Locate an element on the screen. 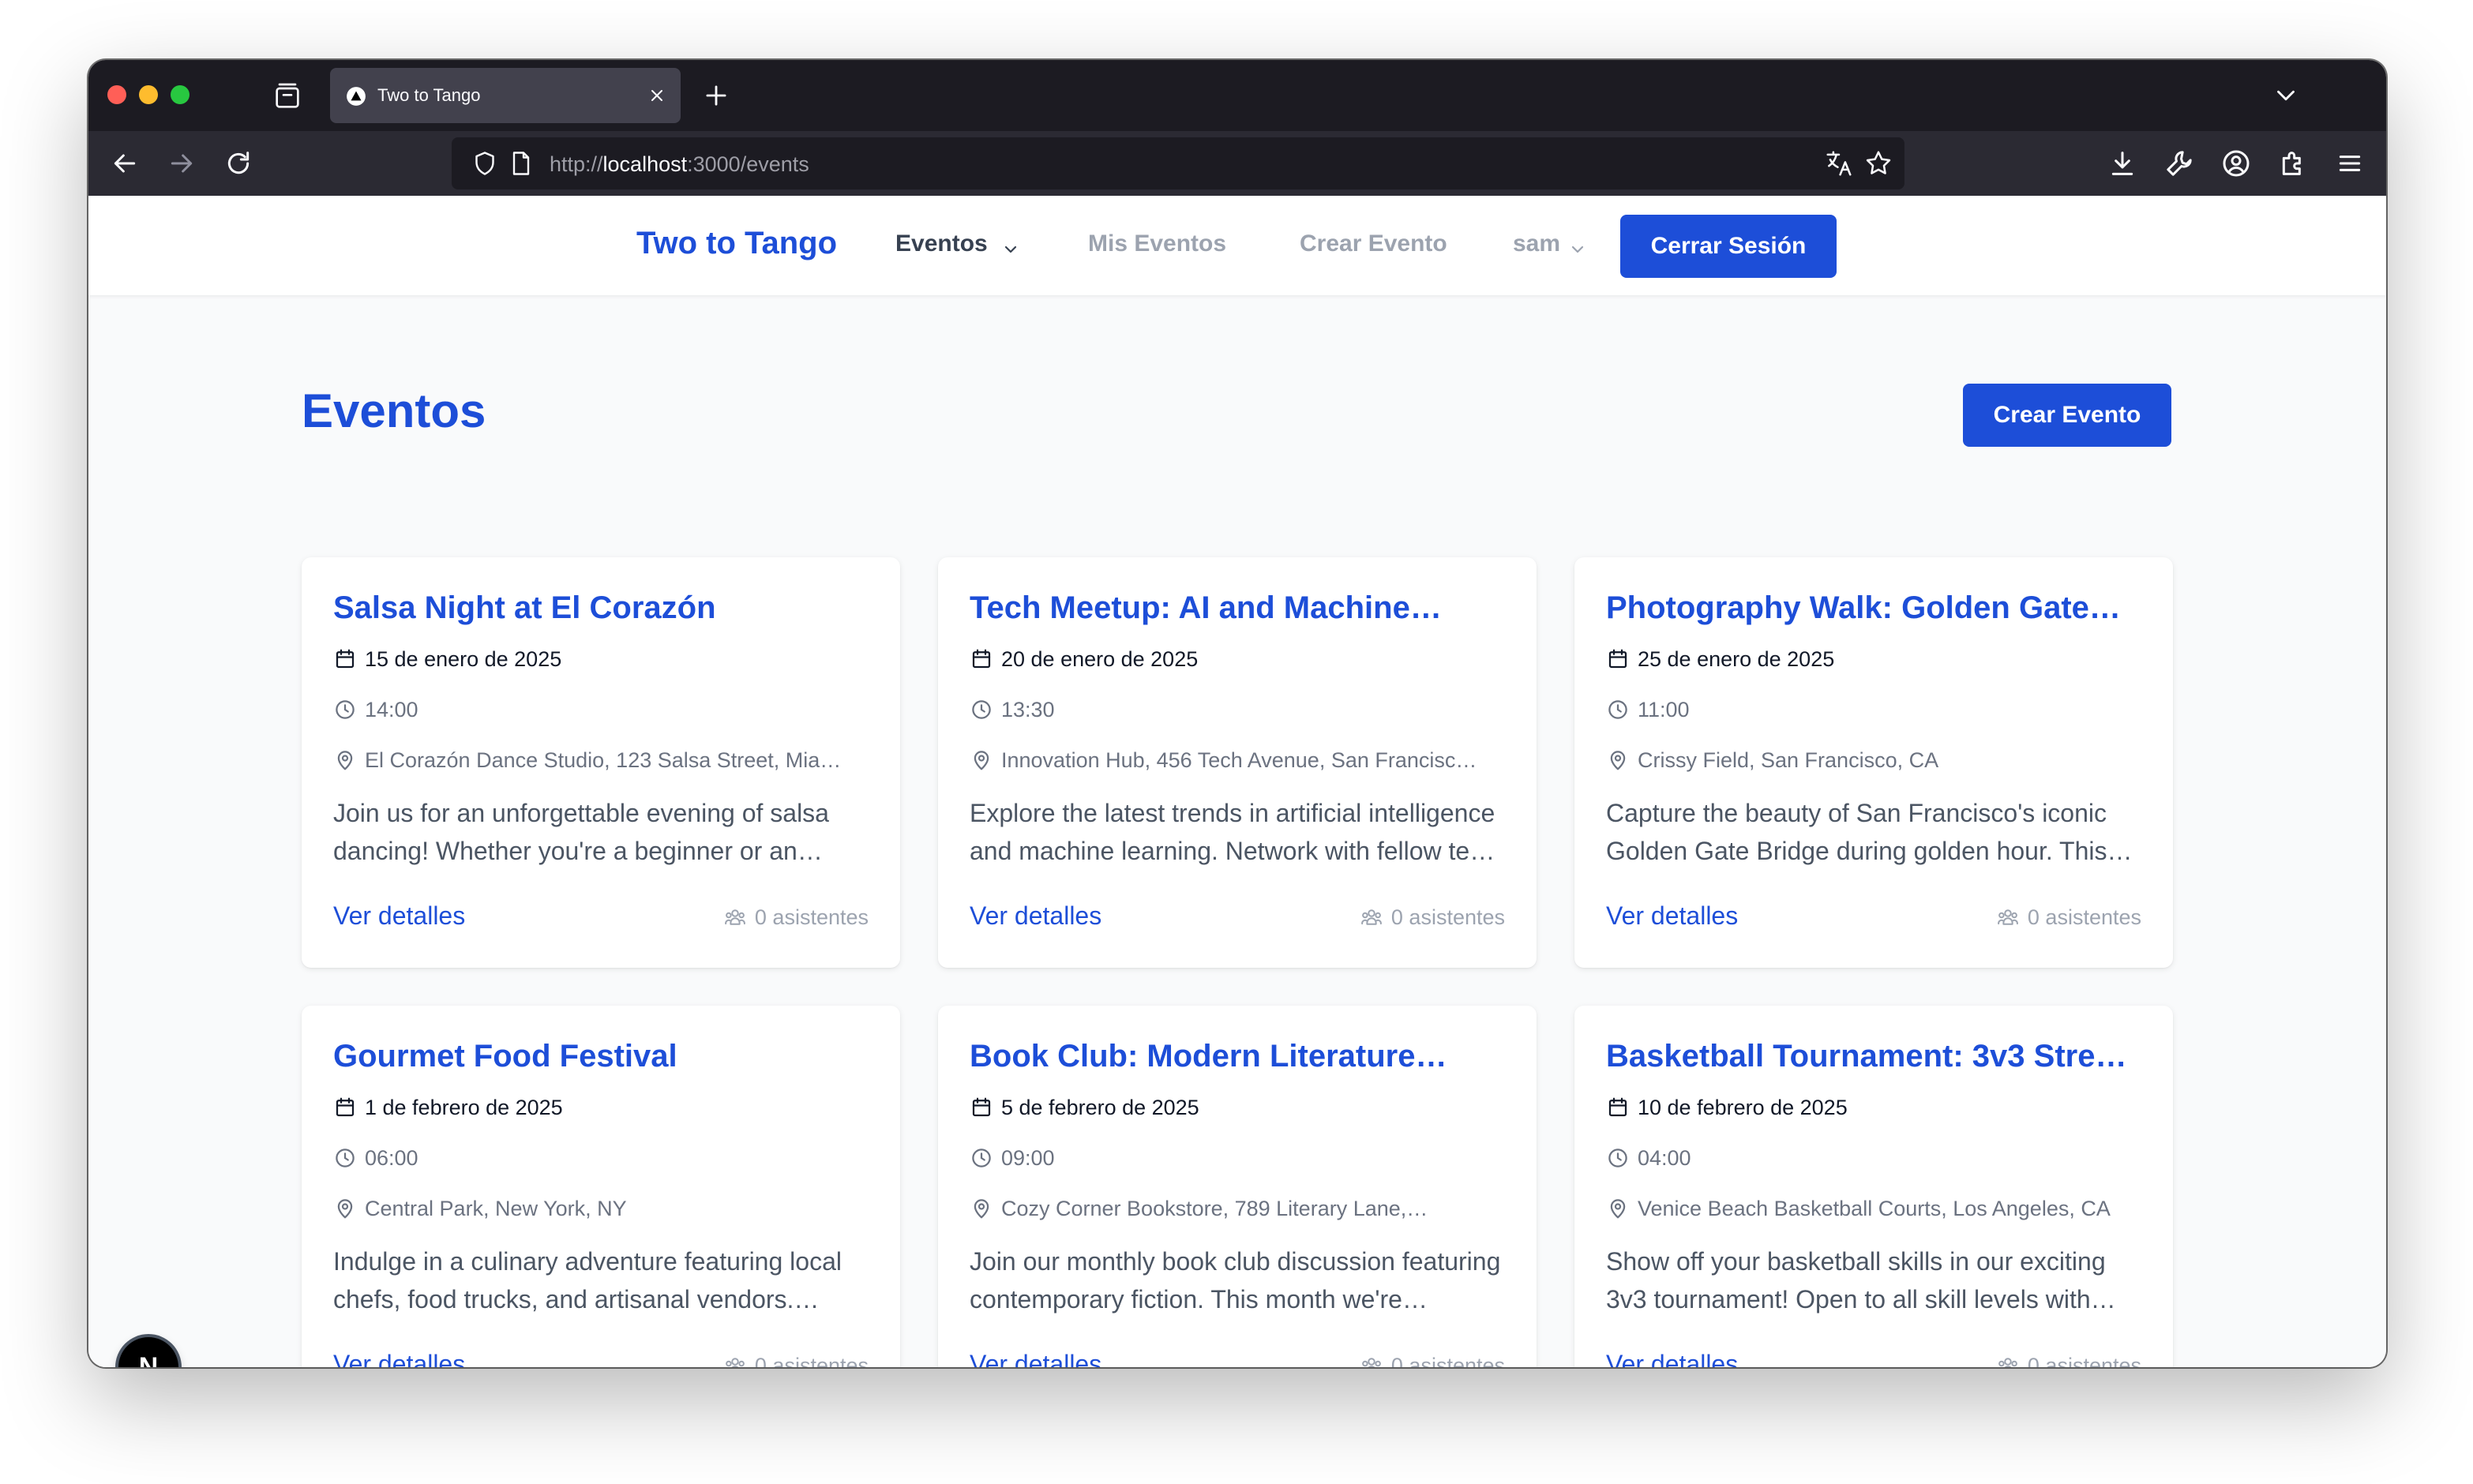  event-date-row: 20 de enero de 2025 is located at coordinates (1242, 659).